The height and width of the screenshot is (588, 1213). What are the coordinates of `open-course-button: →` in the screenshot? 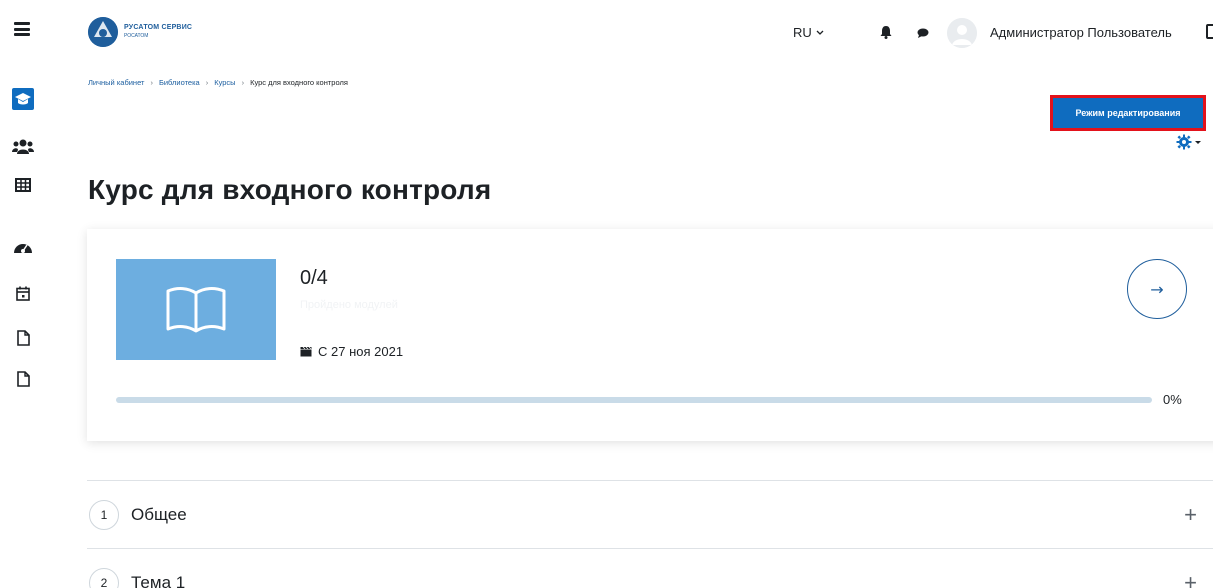 It's located at (1157, 289).